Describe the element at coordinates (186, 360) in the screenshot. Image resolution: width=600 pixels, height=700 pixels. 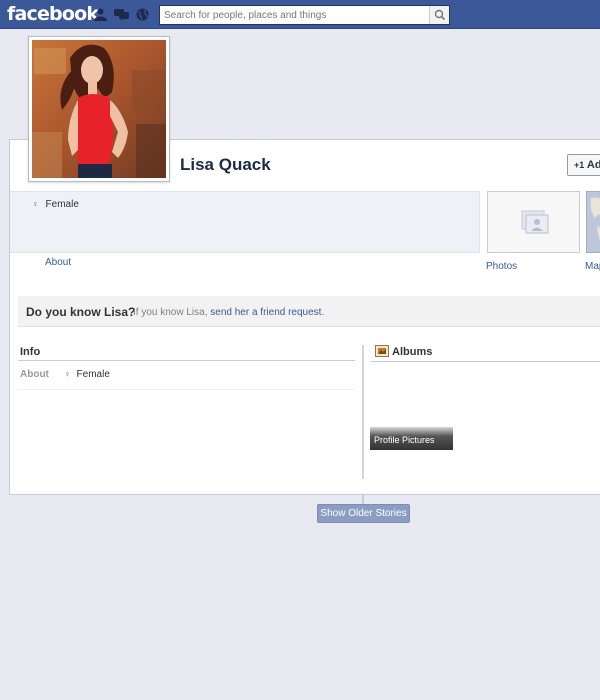
I see `info-divider` at that location.